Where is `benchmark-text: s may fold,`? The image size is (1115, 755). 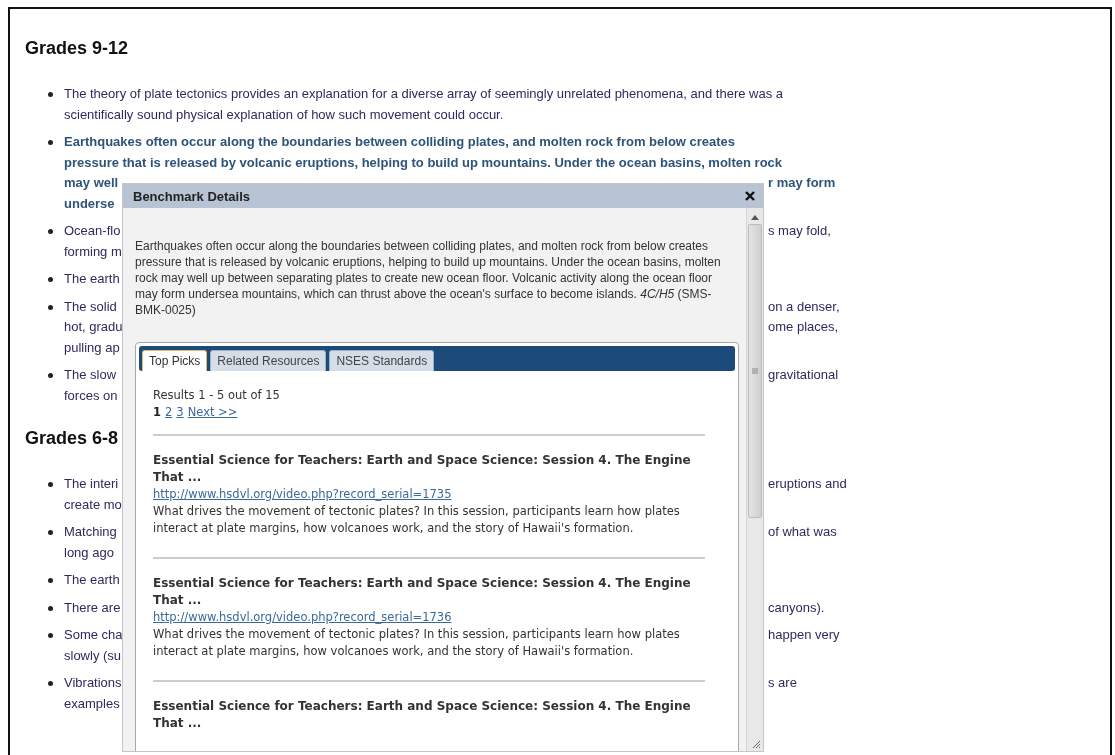
benchmark-text: s may fold, is located at coordinates (799, 230).